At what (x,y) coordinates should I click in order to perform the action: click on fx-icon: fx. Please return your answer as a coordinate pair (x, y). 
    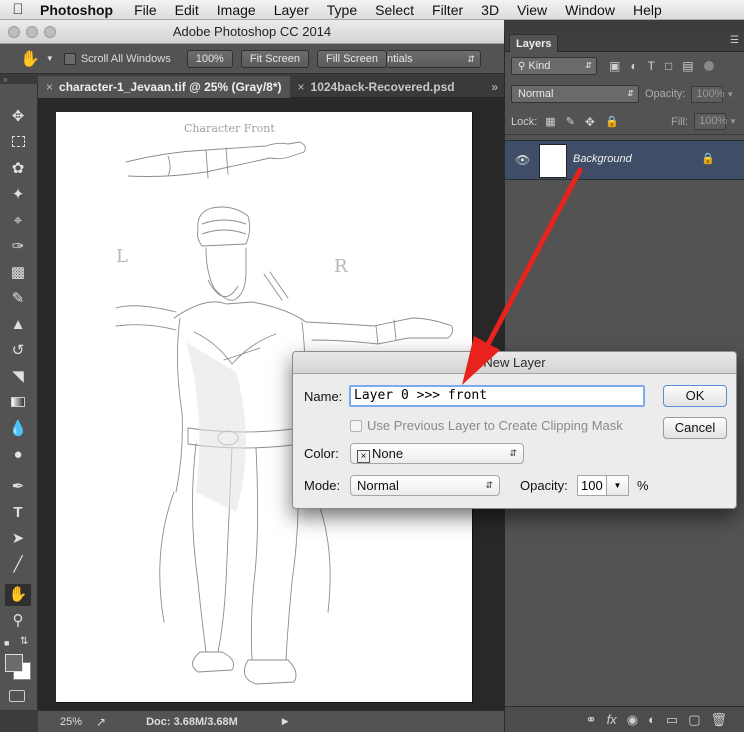
    Looking at the image, I should click on (612, 719).